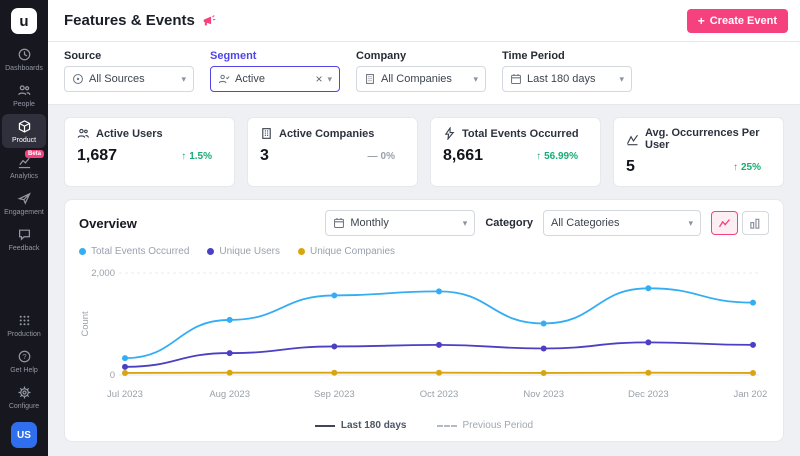  What do you see at coordinates (24, 212) in the screenshot?
I see `sidebar-item-label: Engagement` at bounding box center [24, 212].